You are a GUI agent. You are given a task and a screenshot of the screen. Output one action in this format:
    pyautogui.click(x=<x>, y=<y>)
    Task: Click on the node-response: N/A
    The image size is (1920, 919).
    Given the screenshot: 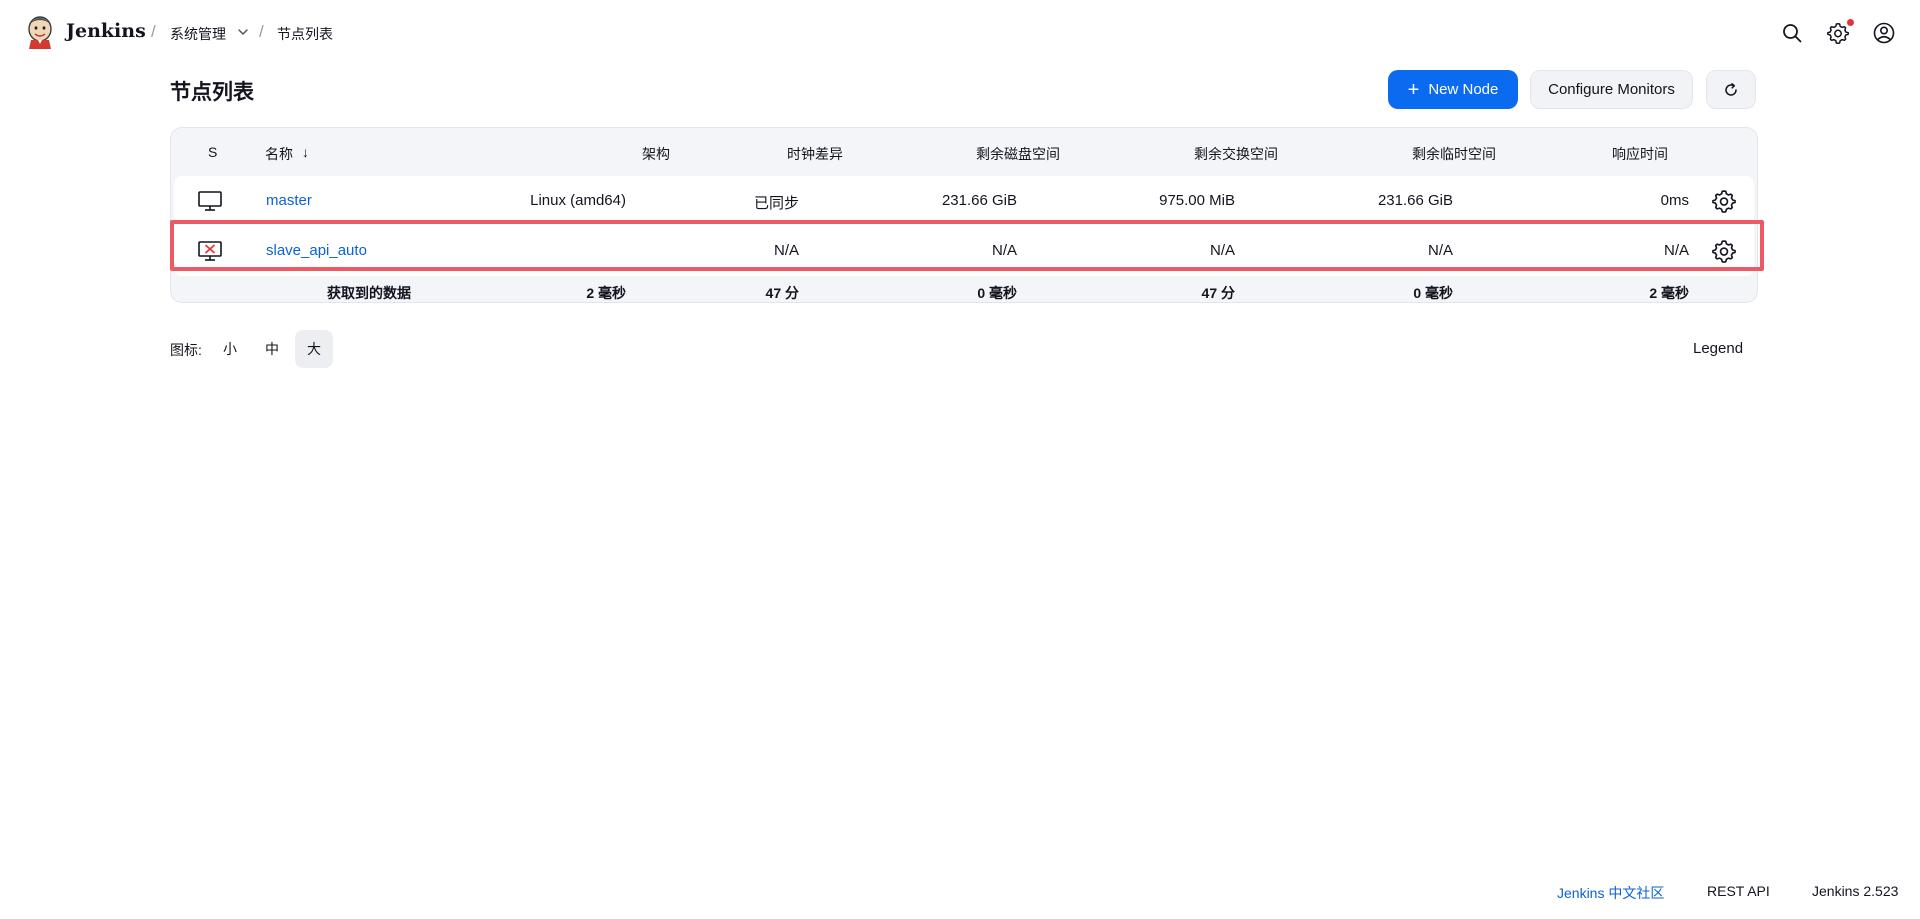 What is the action you would take?
    pyautogui.click(x=1676, y=250)
    